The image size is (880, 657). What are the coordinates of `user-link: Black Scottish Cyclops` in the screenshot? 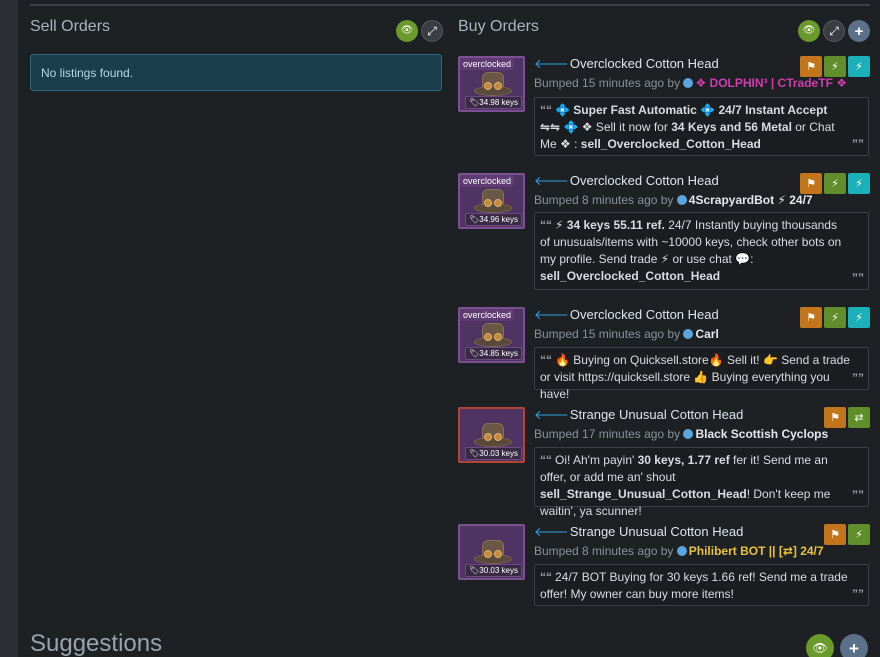 It's located at (761, 434).